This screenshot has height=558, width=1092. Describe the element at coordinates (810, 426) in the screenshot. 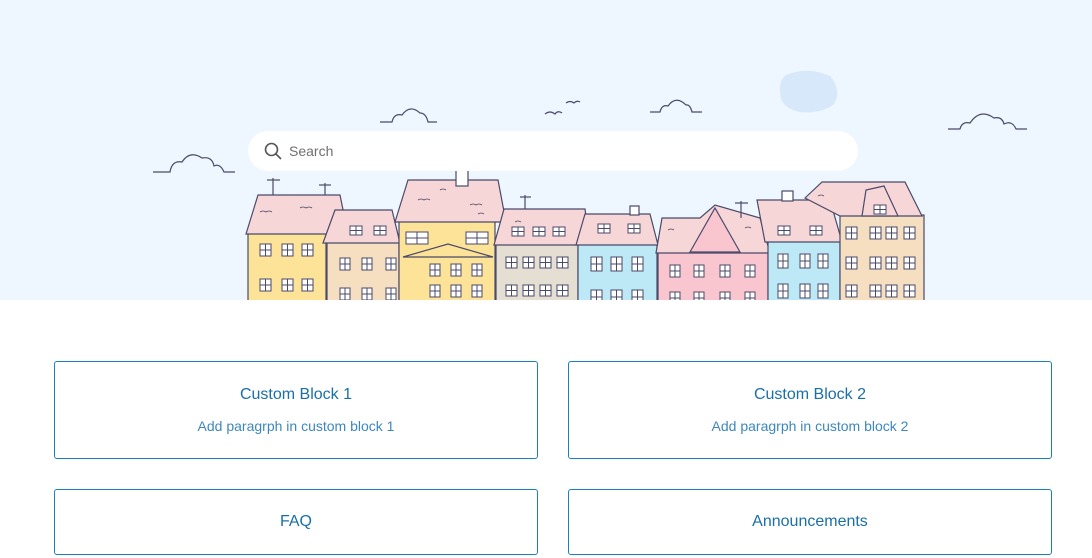

I see `block-description: Add paragrph in custom block 2` at that location.